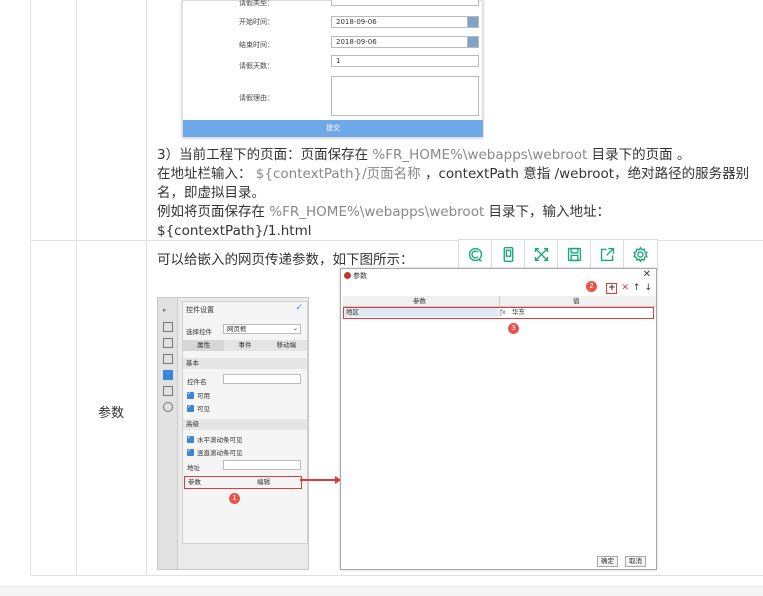 The width and height of the screenshot is (763, 596). I want to click on leave-type-select, so click(405, 3).